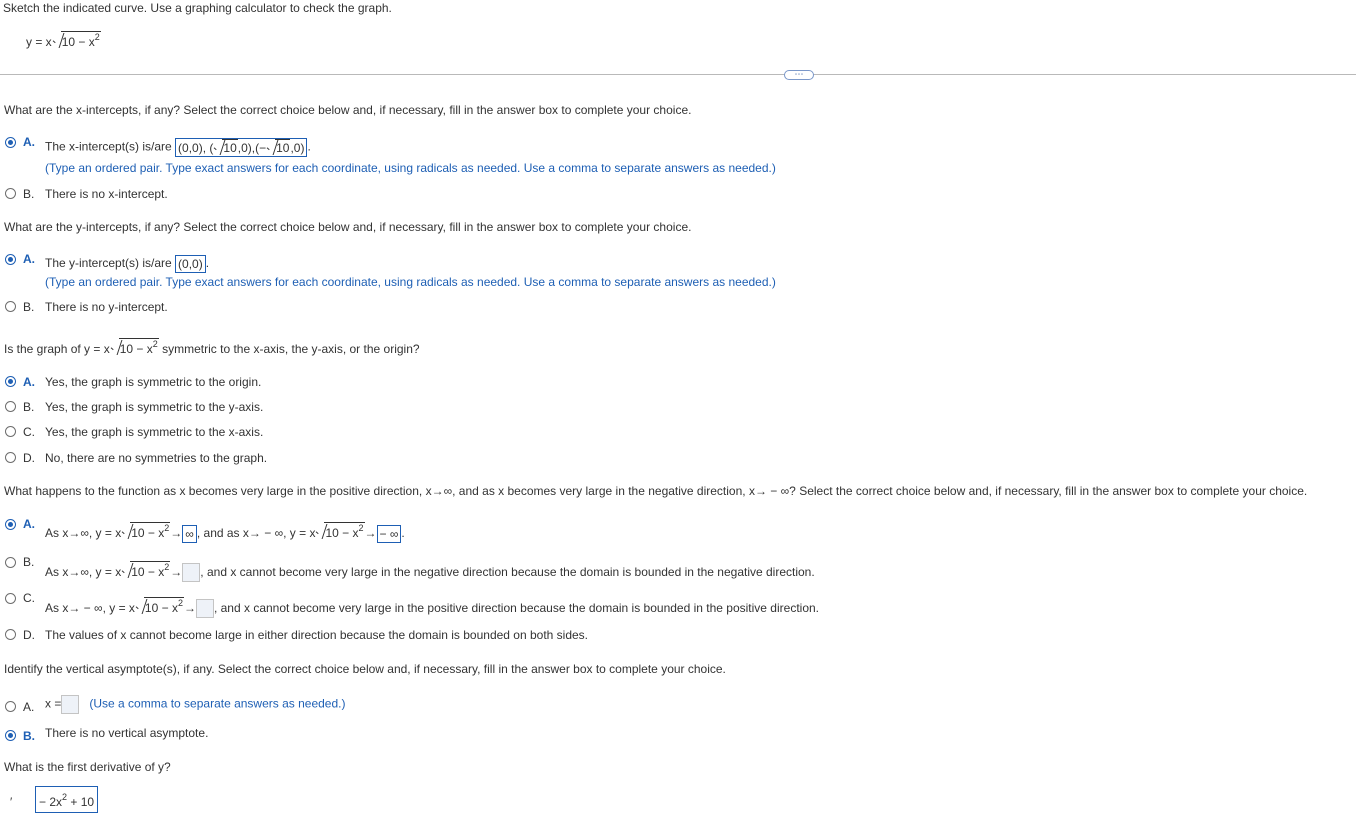  I want to click on end-behavior-option-c-input, so click(204, 609).